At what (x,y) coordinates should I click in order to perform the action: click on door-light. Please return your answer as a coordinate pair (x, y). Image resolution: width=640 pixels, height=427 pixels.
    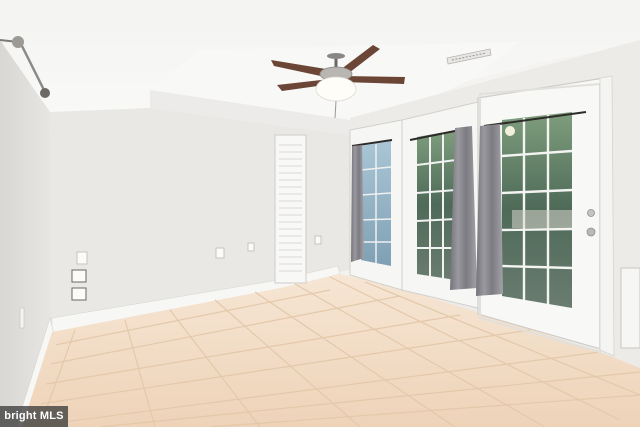
    Looking at the image, I should click on (510, 131).